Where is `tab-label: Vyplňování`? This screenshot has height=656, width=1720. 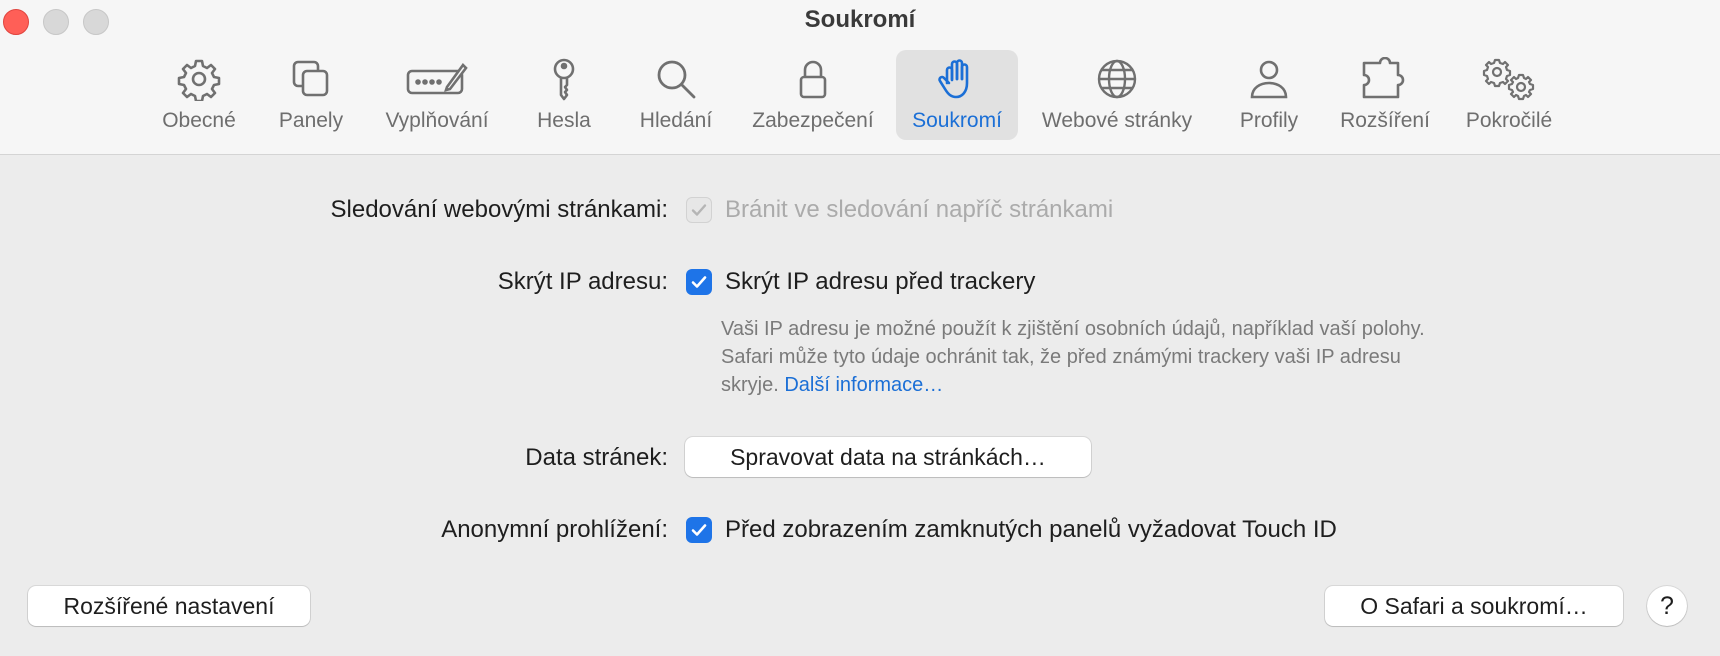 tab-label: Vyplňování is located at coordinates (437, 120).